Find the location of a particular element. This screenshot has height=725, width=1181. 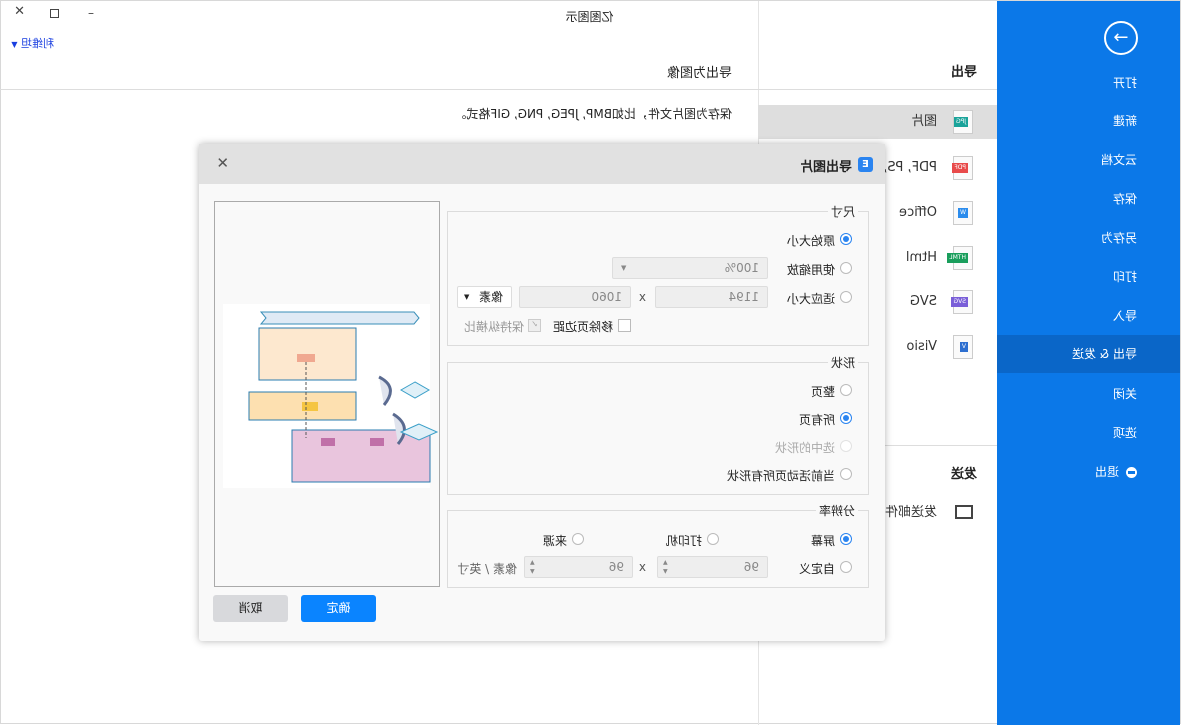

keep-ratio-checkbox: ✓ is located at coordinates (534, 325).